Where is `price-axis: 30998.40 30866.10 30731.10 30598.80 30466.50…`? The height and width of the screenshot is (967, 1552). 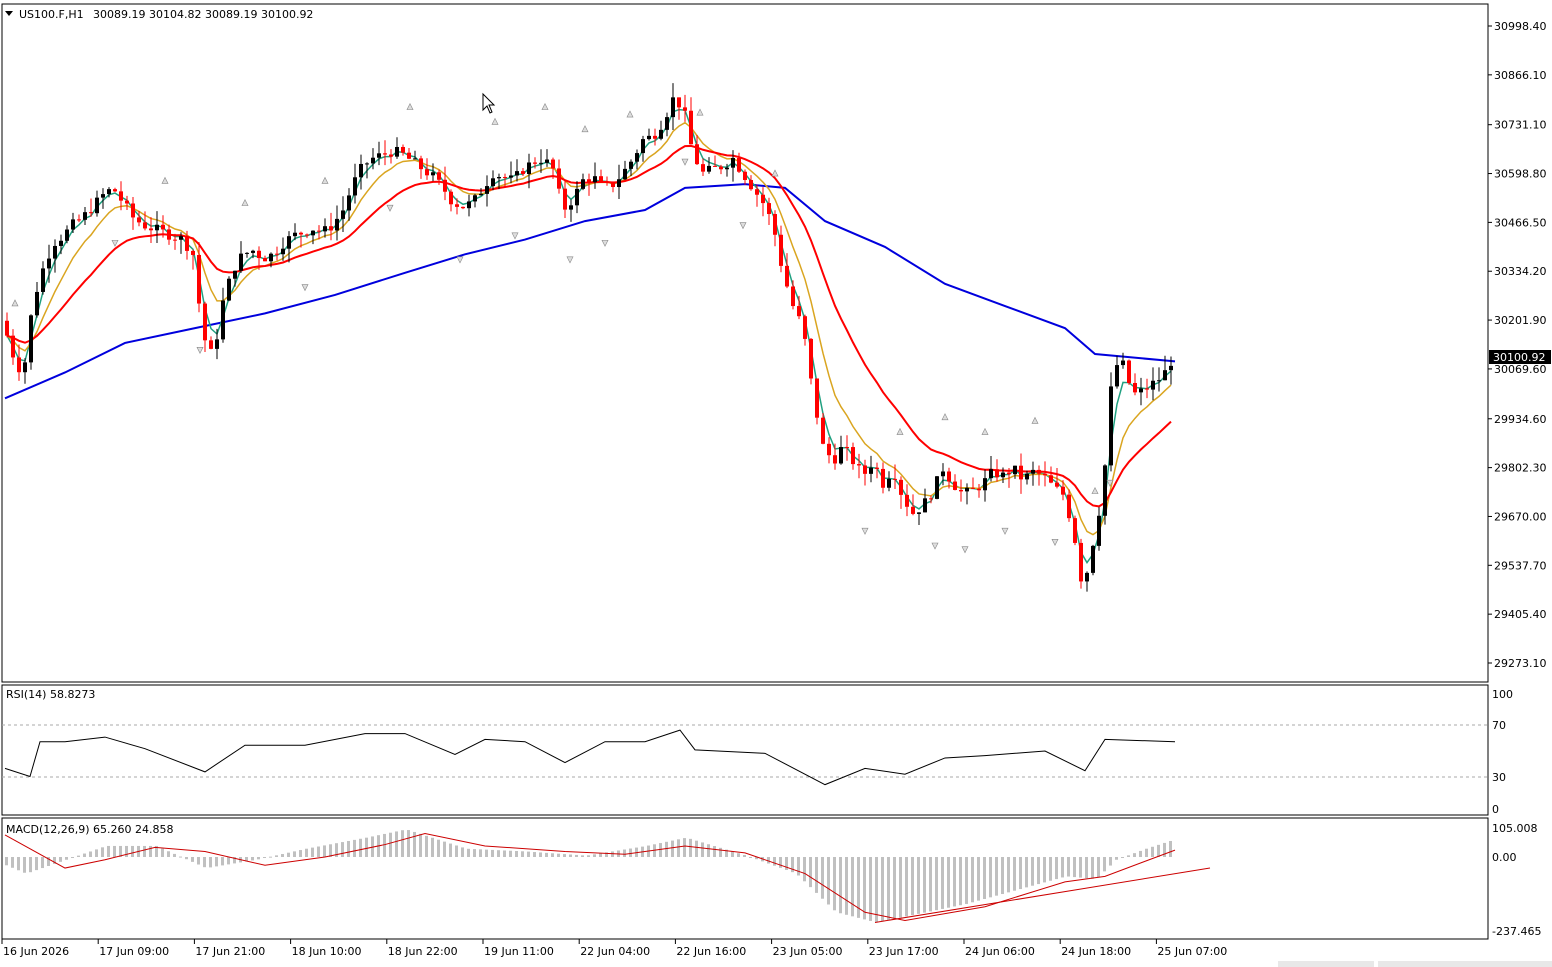 price-axis: 30998.40 30866.10 30731.10 30598.80 30466.50… is located at coordinates (1517, 345).